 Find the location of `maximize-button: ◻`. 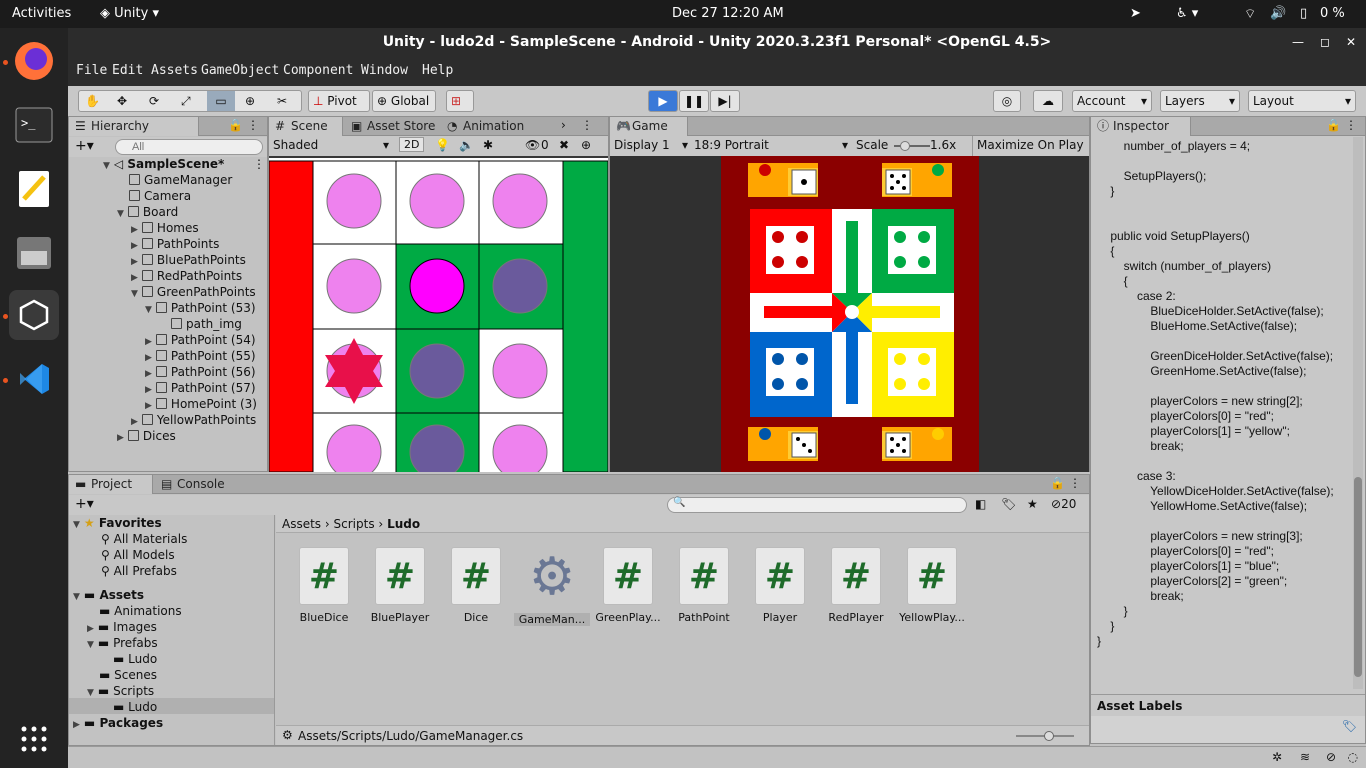

maximize-button: ◻ is located at coordinates (1325, 42).